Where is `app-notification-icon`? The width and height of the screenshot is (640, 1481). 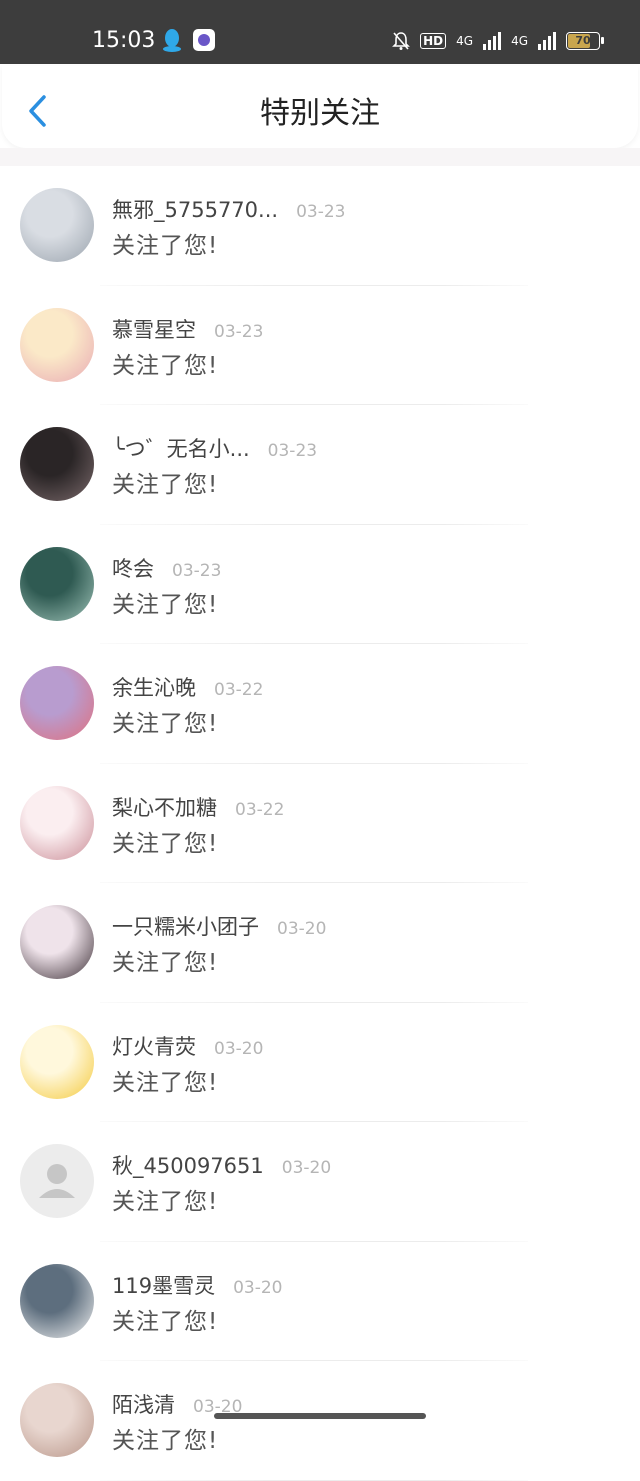
app-notification-icon is located at coordinates (204, 40).